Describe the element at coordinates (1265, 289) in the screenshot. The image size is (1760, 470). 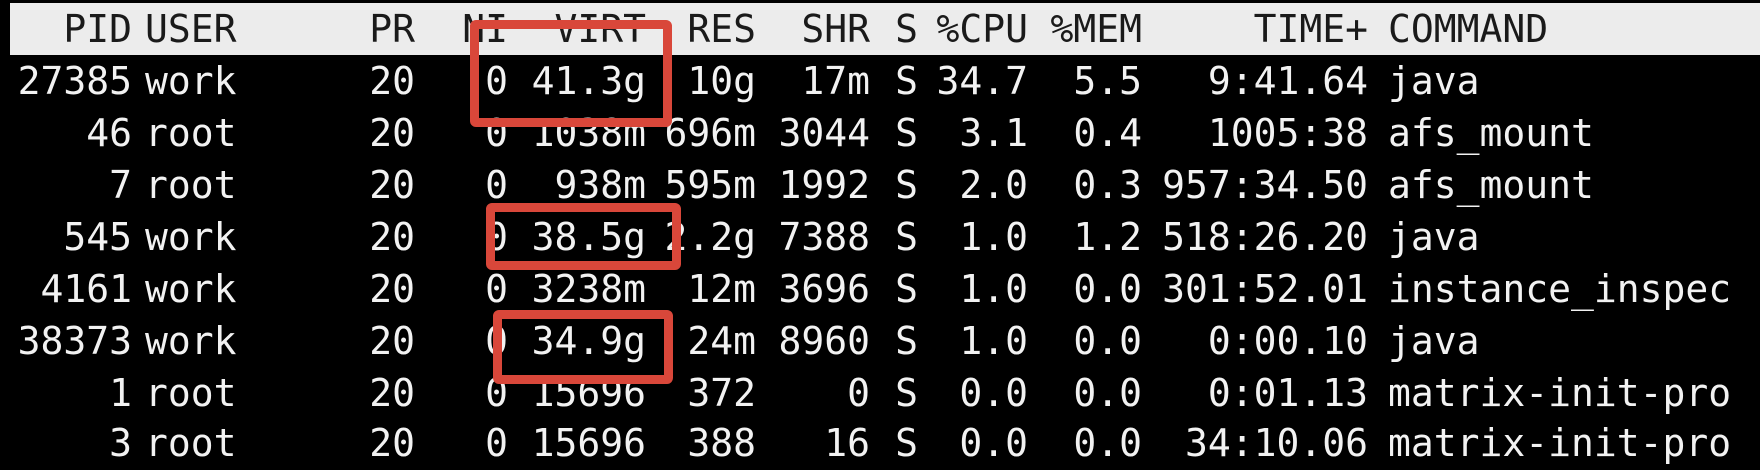
I see `process-time: 301:52.01` at that location.